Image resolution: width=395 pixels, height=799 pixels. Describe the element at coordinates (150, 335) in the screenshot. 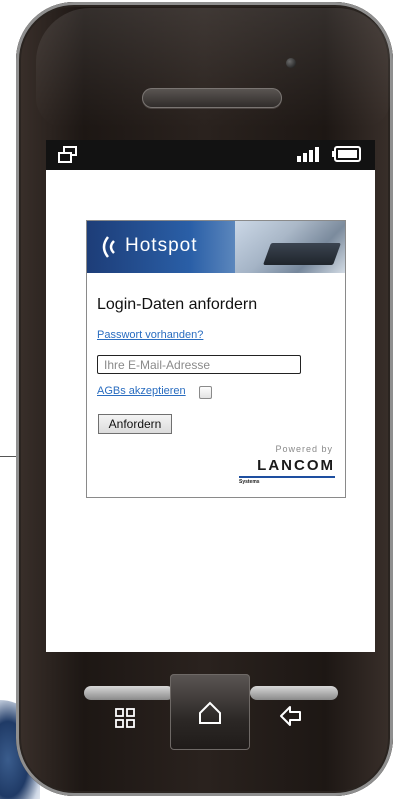

I see `password-link: Passwort vorhanden?` at that location.